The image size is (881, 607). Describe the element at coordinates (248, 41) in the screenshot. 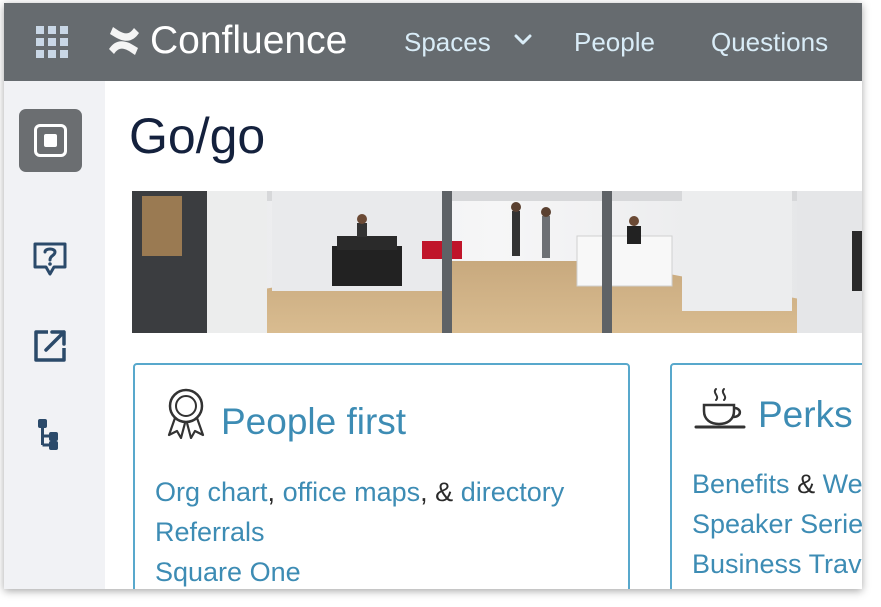

I see `confluence-wordmark: Confluence` at that location.